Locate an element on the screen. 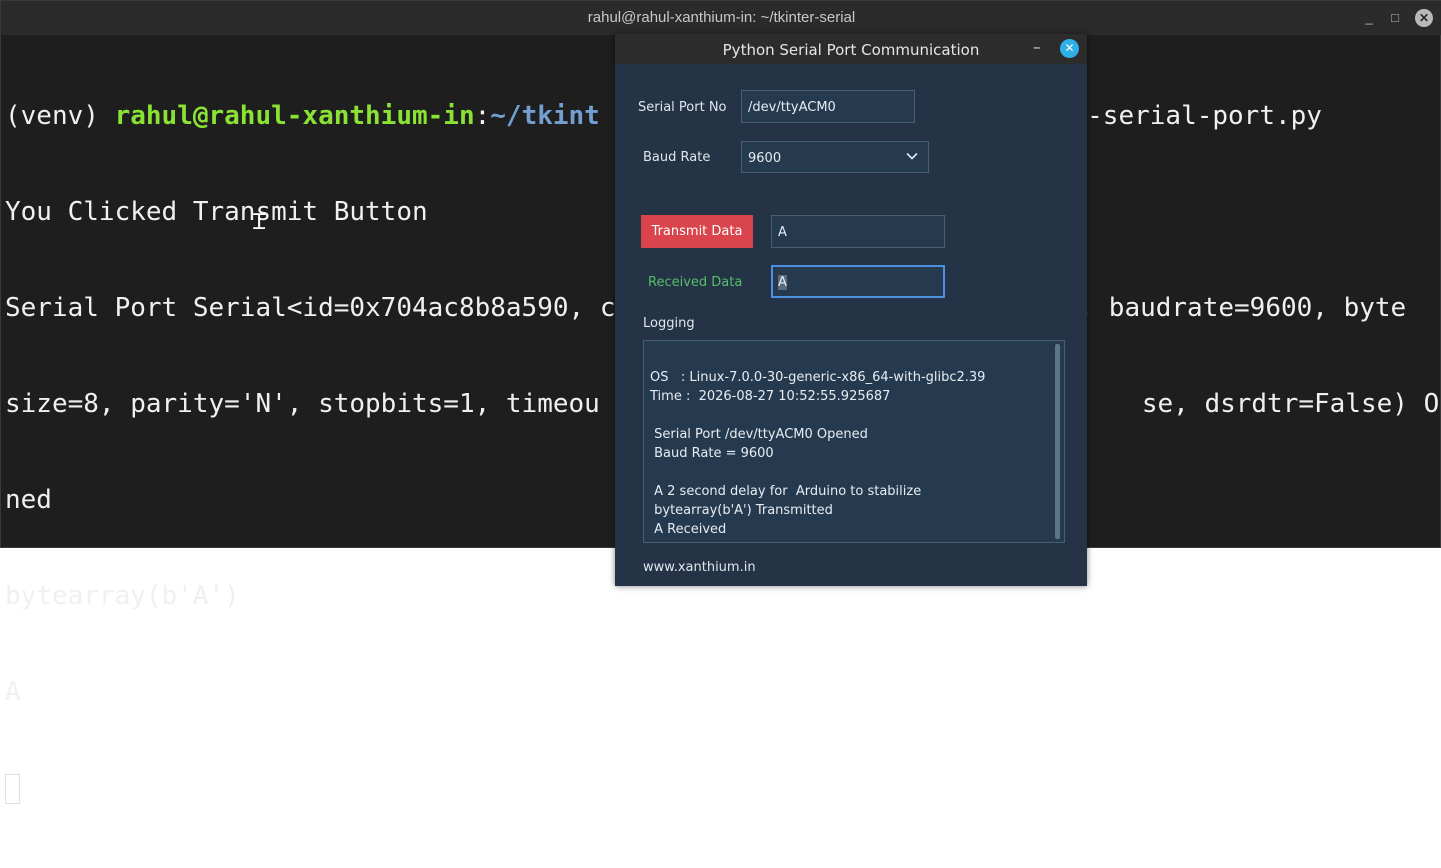  serial-port-input: /dev/ttyACM0 is located at coordinates (828, 106).